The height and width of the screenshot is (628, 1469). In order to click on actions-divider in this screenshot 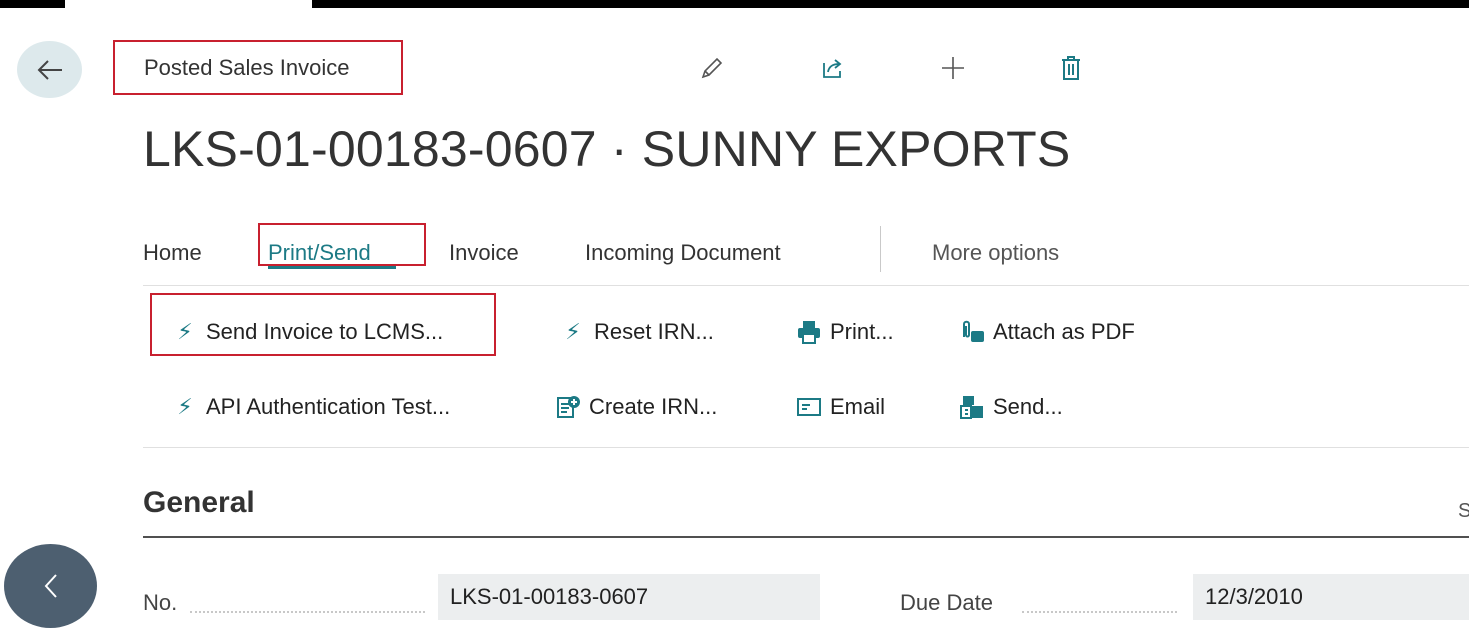, I will do `click(806, 447)`.